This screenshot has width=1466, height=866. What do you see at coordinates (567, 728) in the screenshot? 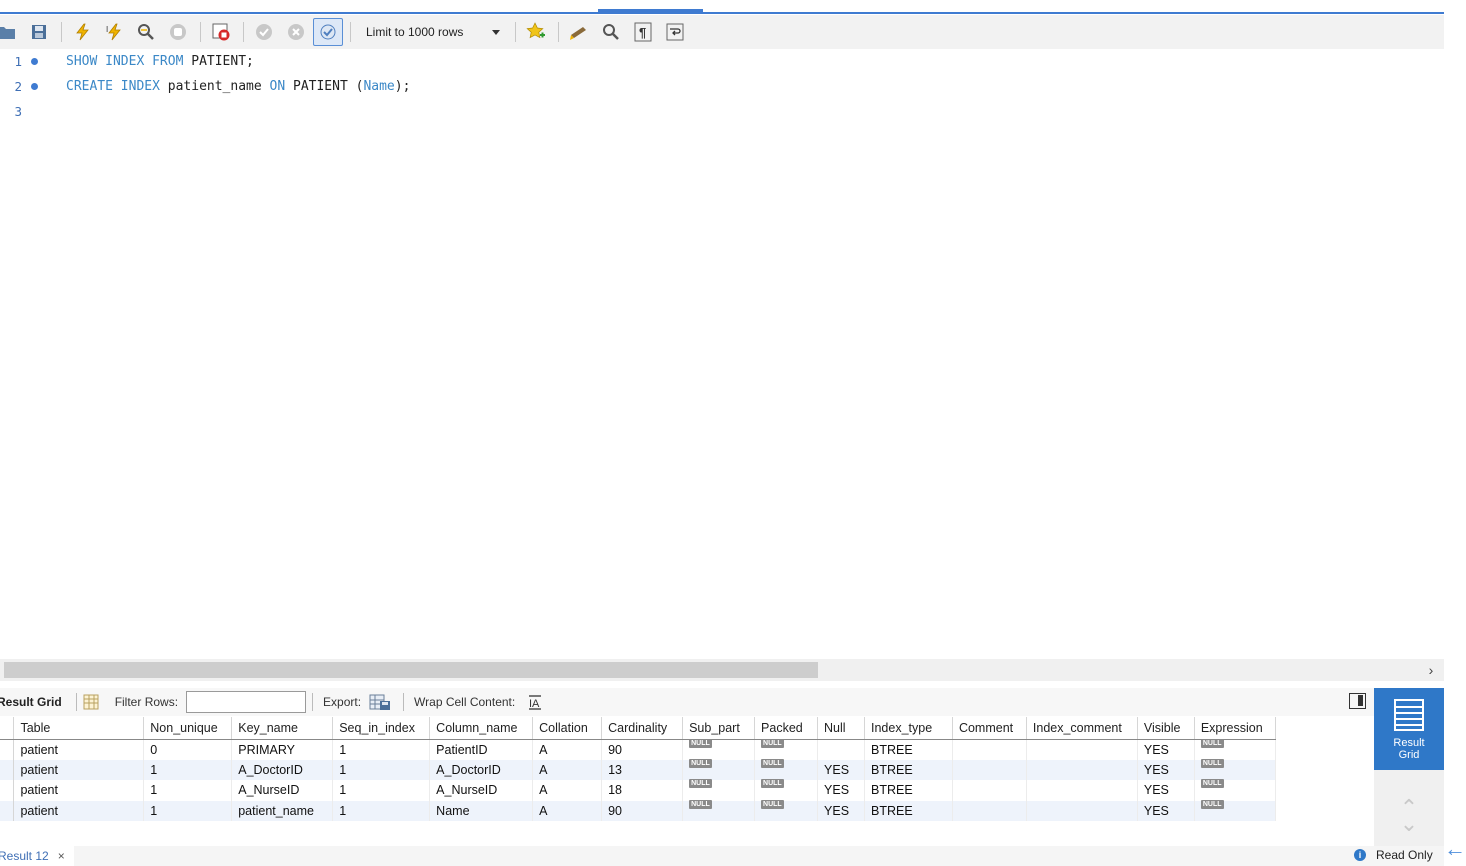
I see `column-header-collation: Collation` at bounding box center [567, 728].